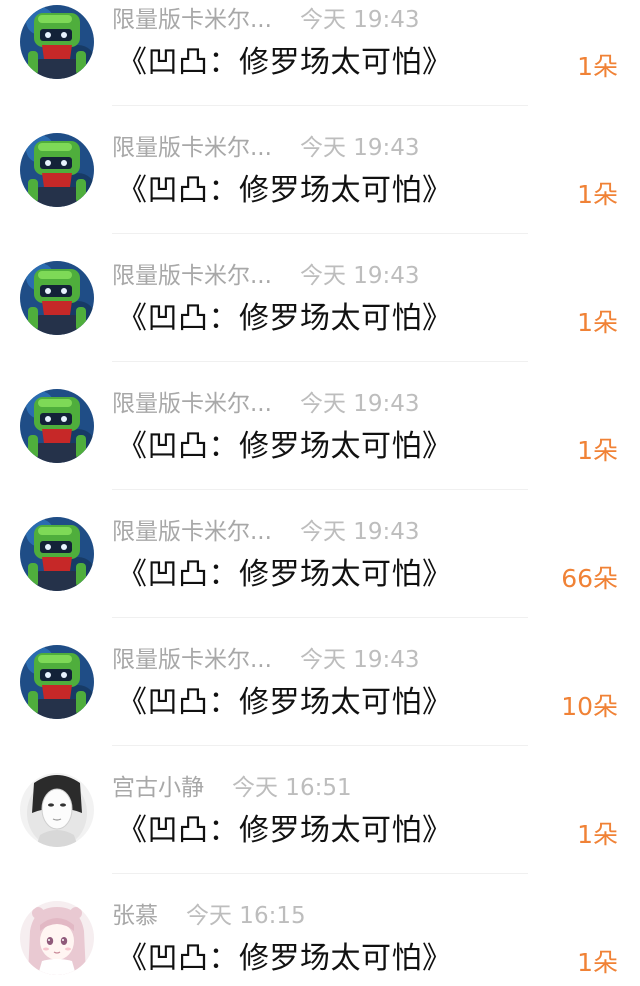  What do you see at coordinates (589, 578) in the screenshot?
I see `flower-count: 66朵` at bounding box center [589, 578].